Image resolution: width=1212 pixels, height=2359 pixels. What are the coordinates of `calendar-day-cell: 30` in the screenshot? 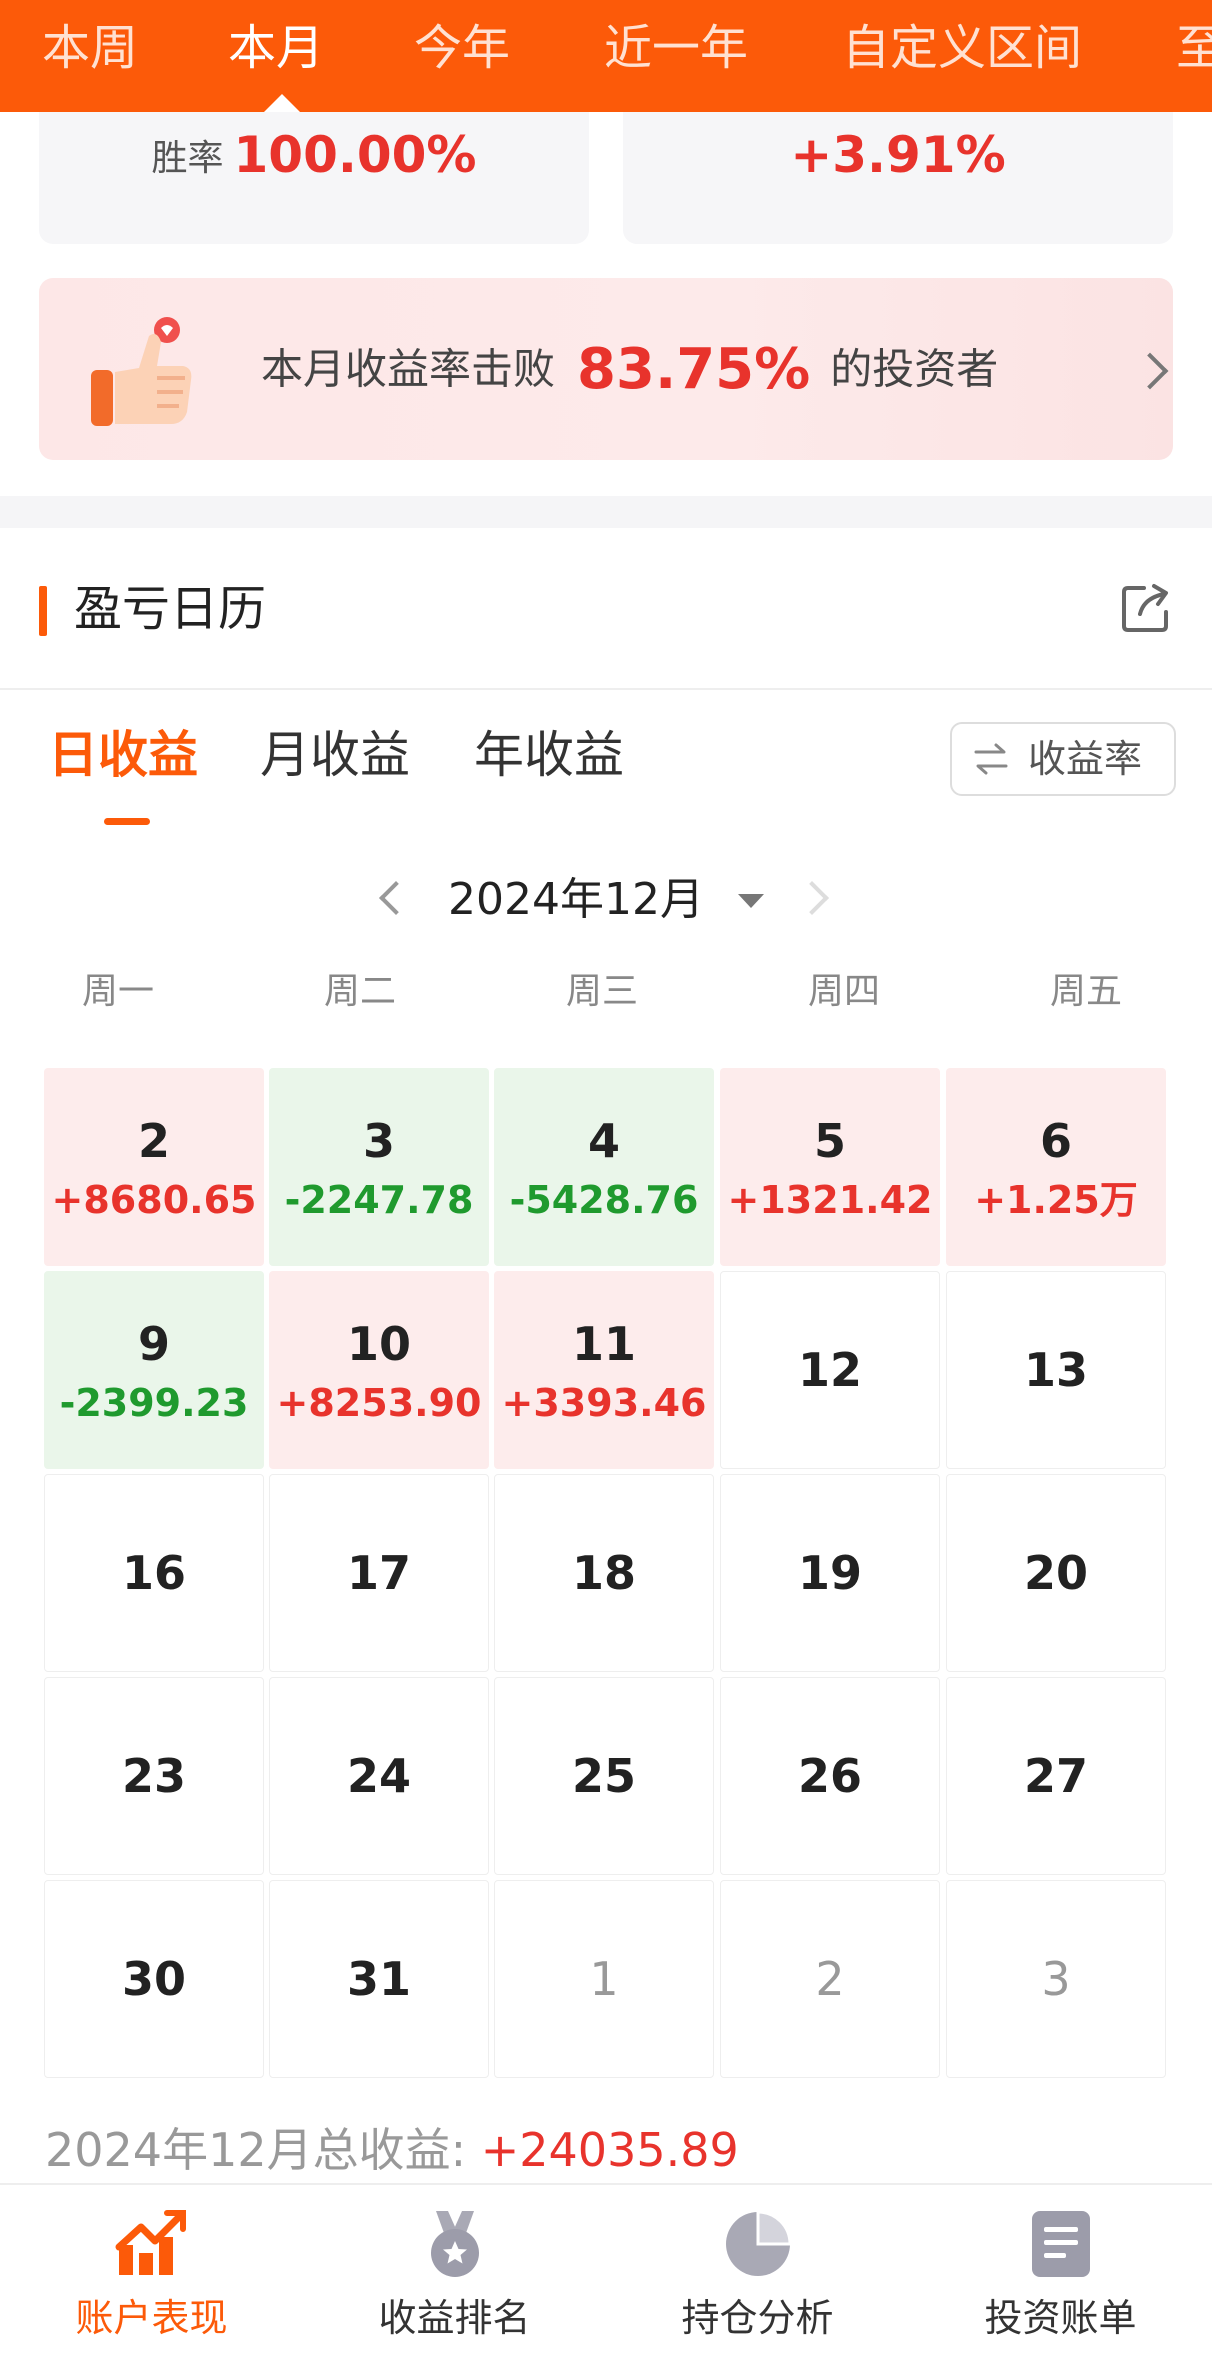 It's located at (154, 1979).